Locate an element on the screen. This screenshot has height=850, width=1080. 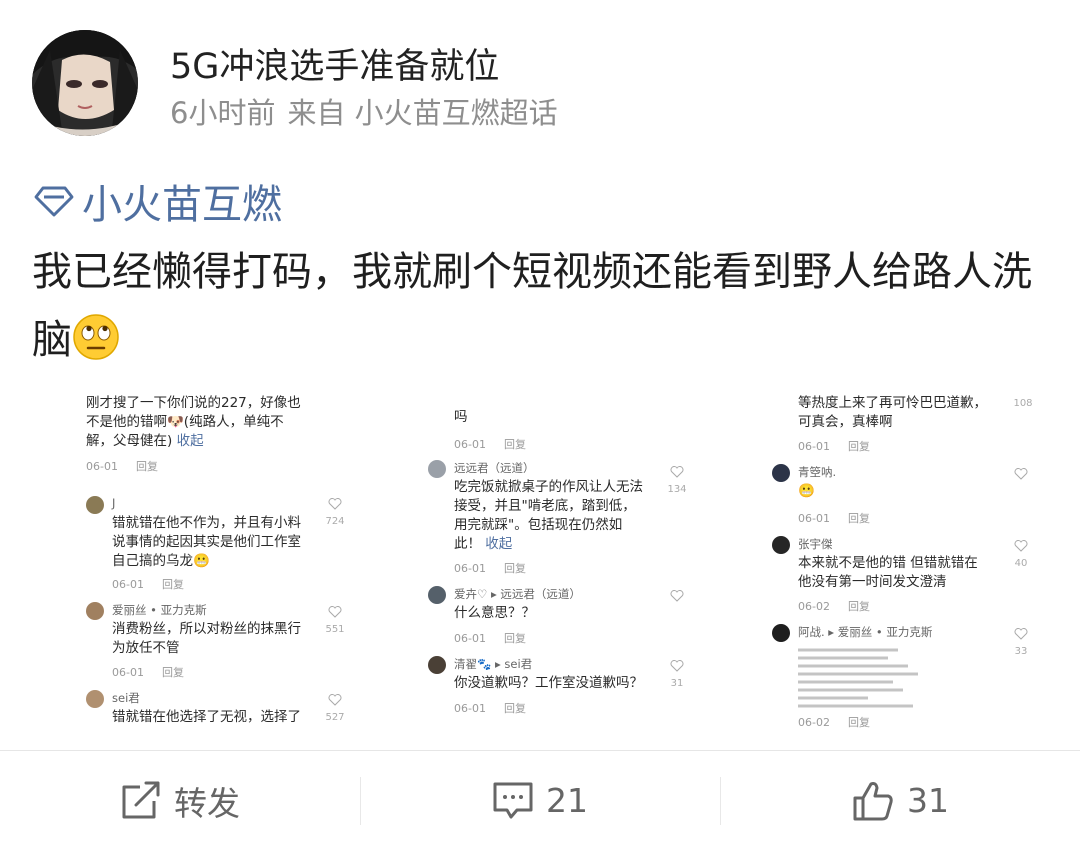
comment-user: 阿战. ▸ 爱丽丝 • 亚力克斯 is located at coordinates (865, 632).